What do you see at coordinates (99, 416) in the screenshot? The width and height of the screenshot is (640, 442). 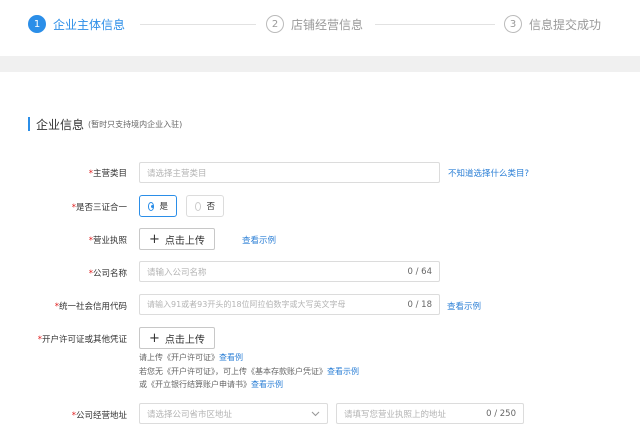 I see `address-label: *公司经营地址` at bounding box center [99, 416].